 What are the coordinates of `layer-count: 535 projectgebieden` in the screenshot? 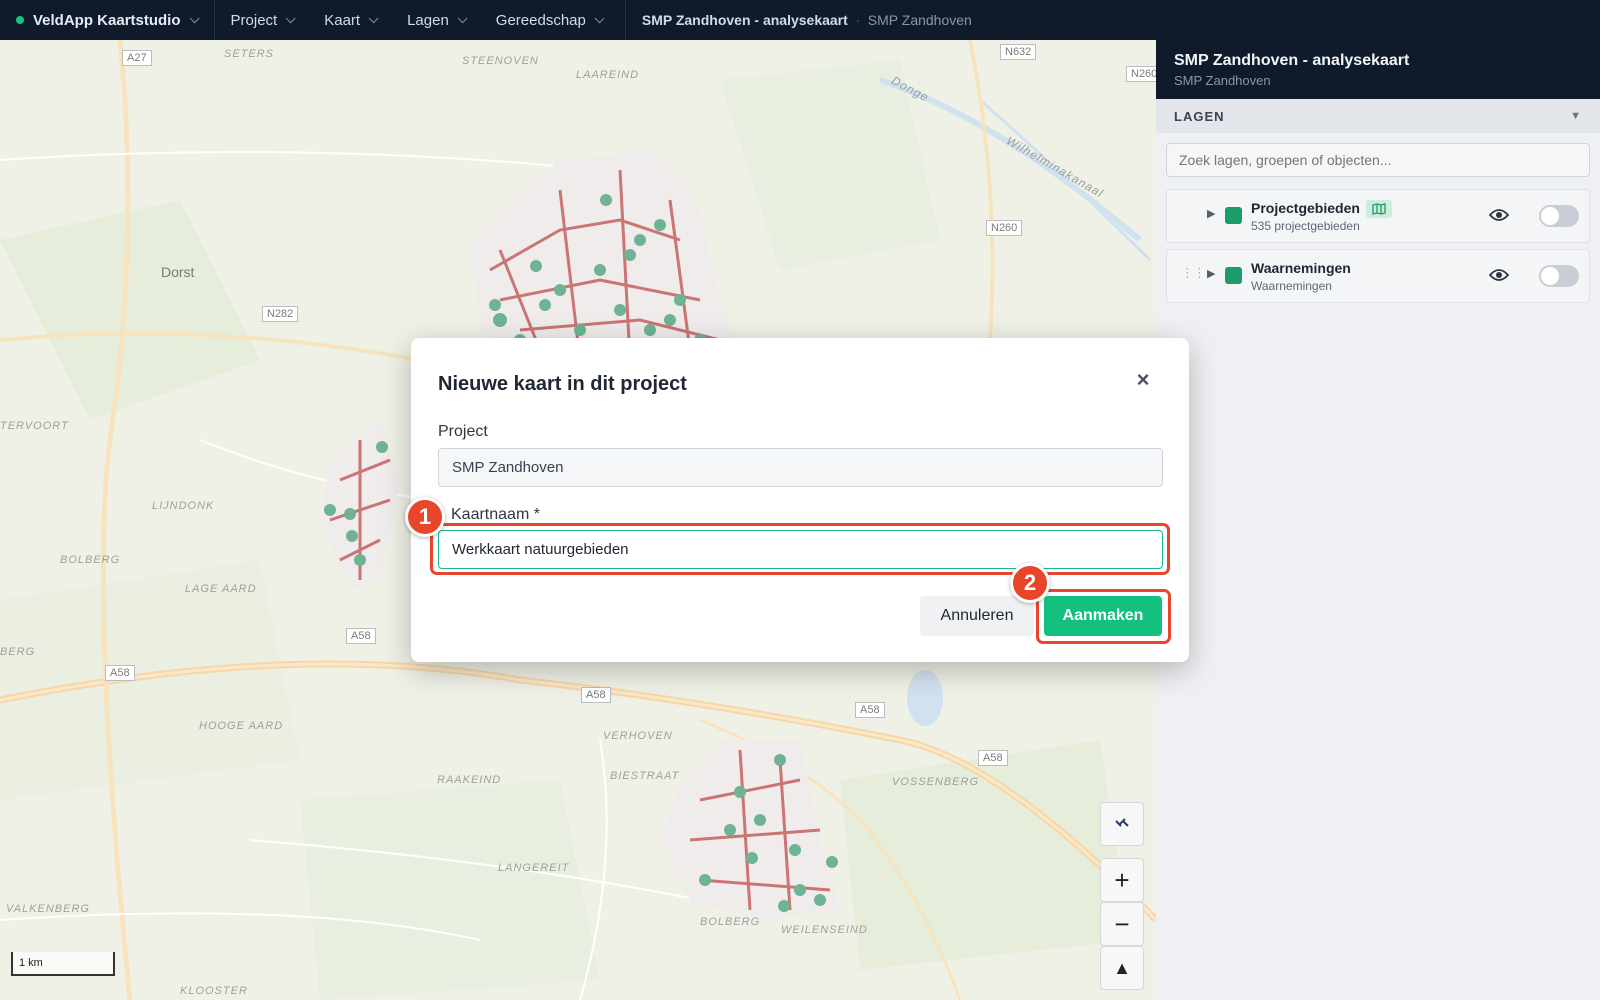 It's located at (1305, 226).